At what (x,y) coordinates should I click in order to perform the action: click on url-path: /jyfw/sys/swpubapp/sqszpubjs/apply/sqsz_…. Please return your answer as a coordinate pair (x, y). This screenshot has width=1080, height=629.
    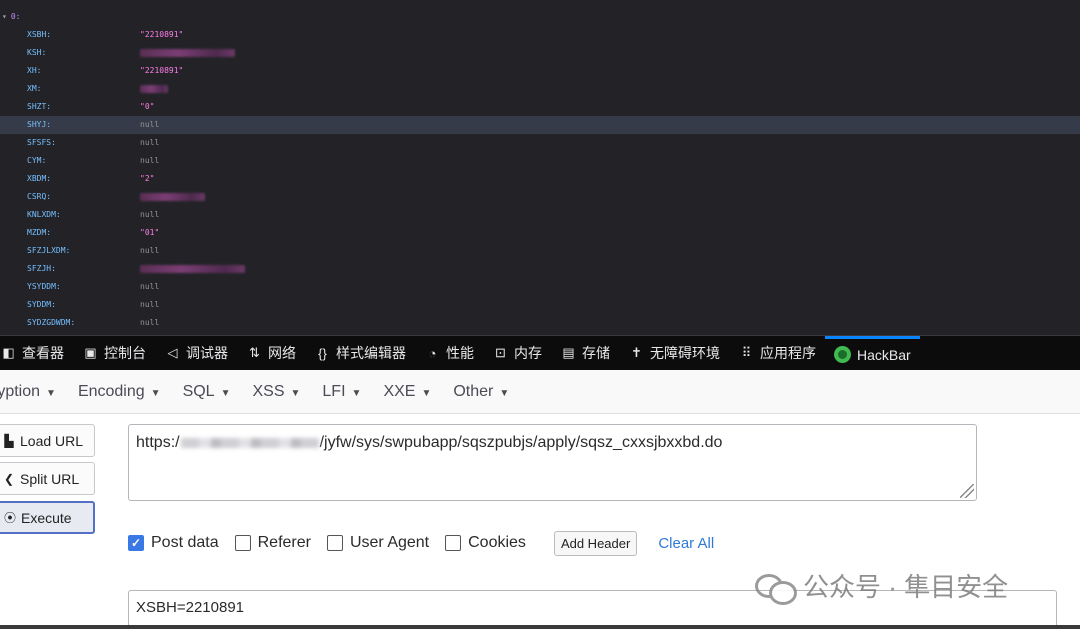
    Looking at the image, I should click on (521, 442).